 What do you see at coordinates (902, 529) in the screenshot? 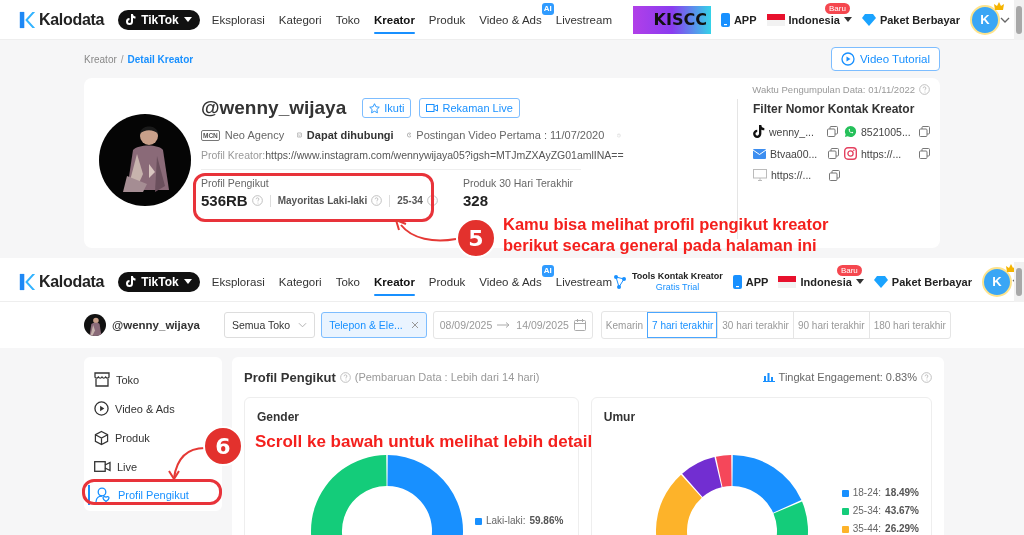
I see `legend-value: 26.29%` at bounding box center [902, 529].